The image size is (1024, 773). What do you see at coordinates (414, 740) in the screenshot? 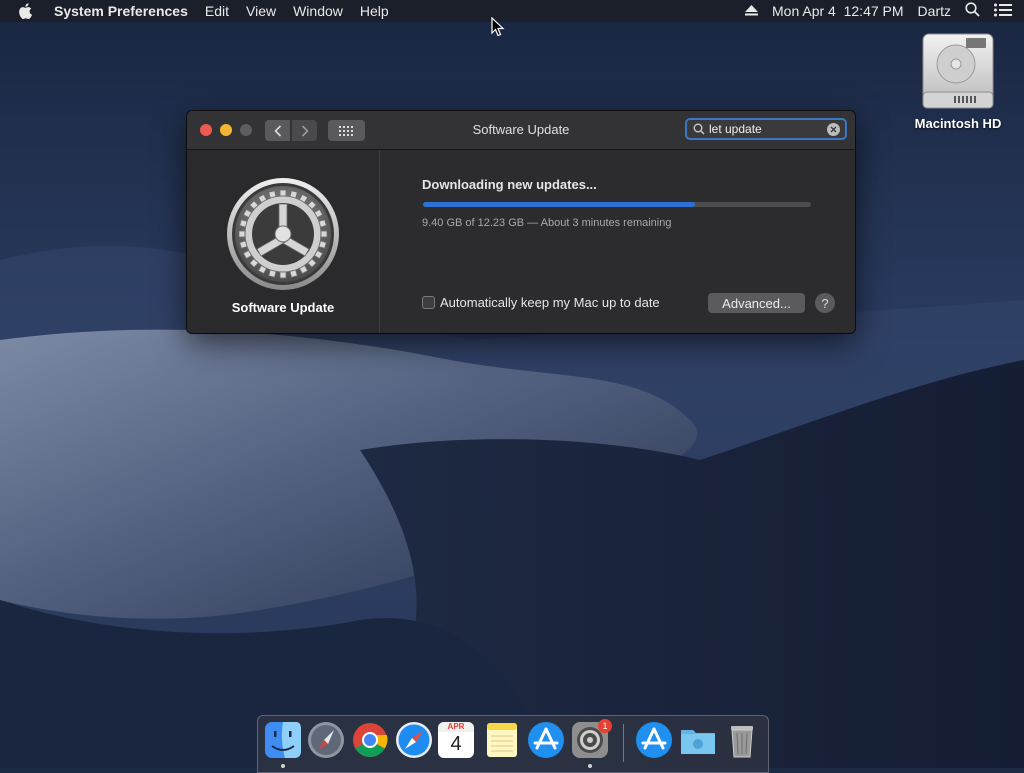
I see `safari-icon` at bounding box center [414, 740].